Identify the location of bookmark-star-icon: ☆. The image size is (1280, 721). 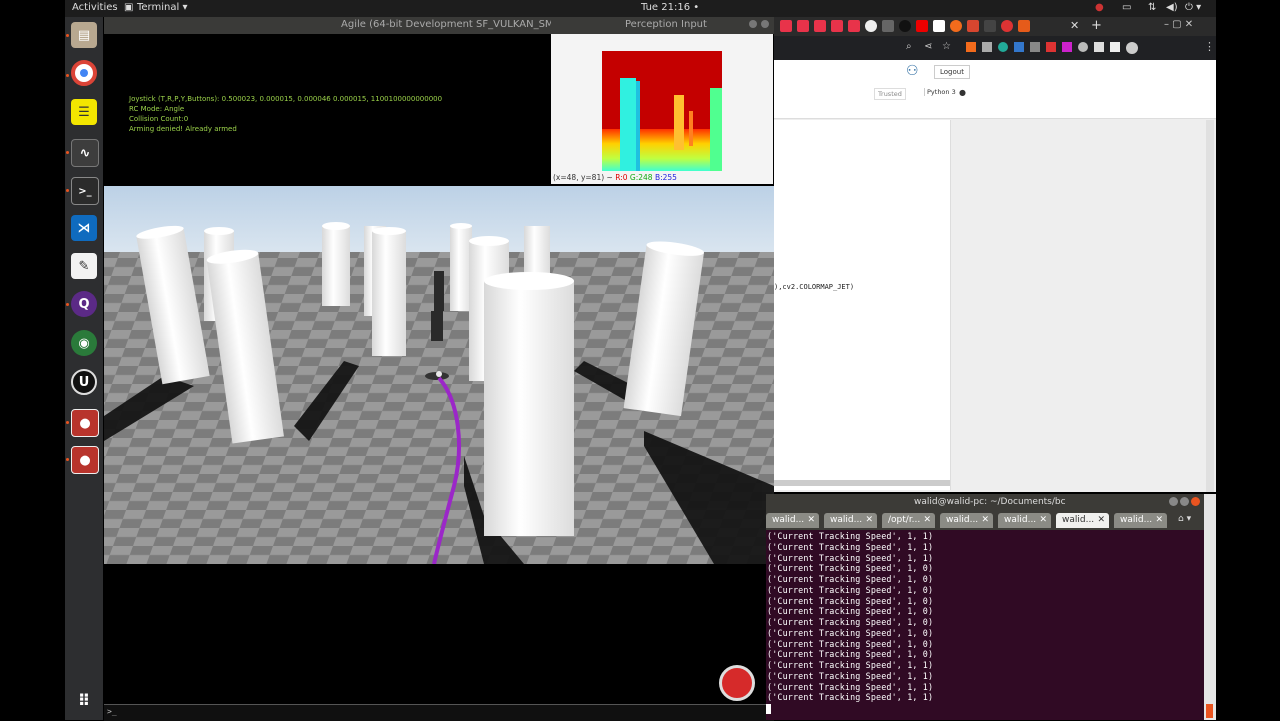
(946, 46).